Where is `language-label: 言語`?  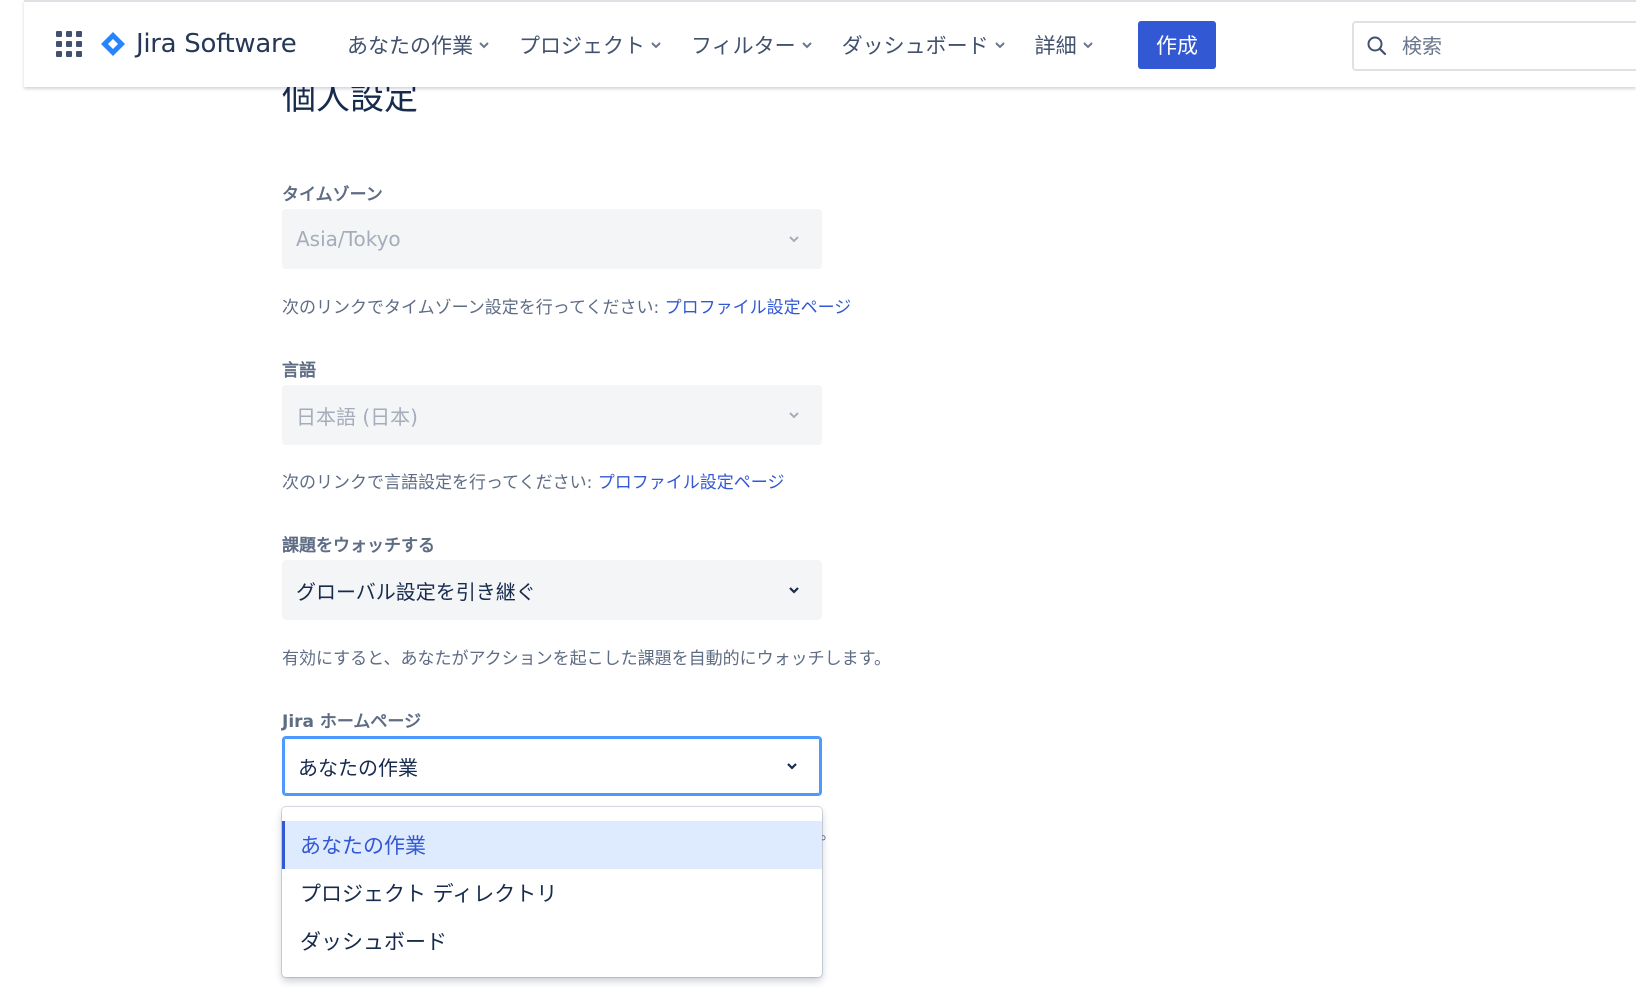
language-label: 言語 is located at coordinates (299, 371).